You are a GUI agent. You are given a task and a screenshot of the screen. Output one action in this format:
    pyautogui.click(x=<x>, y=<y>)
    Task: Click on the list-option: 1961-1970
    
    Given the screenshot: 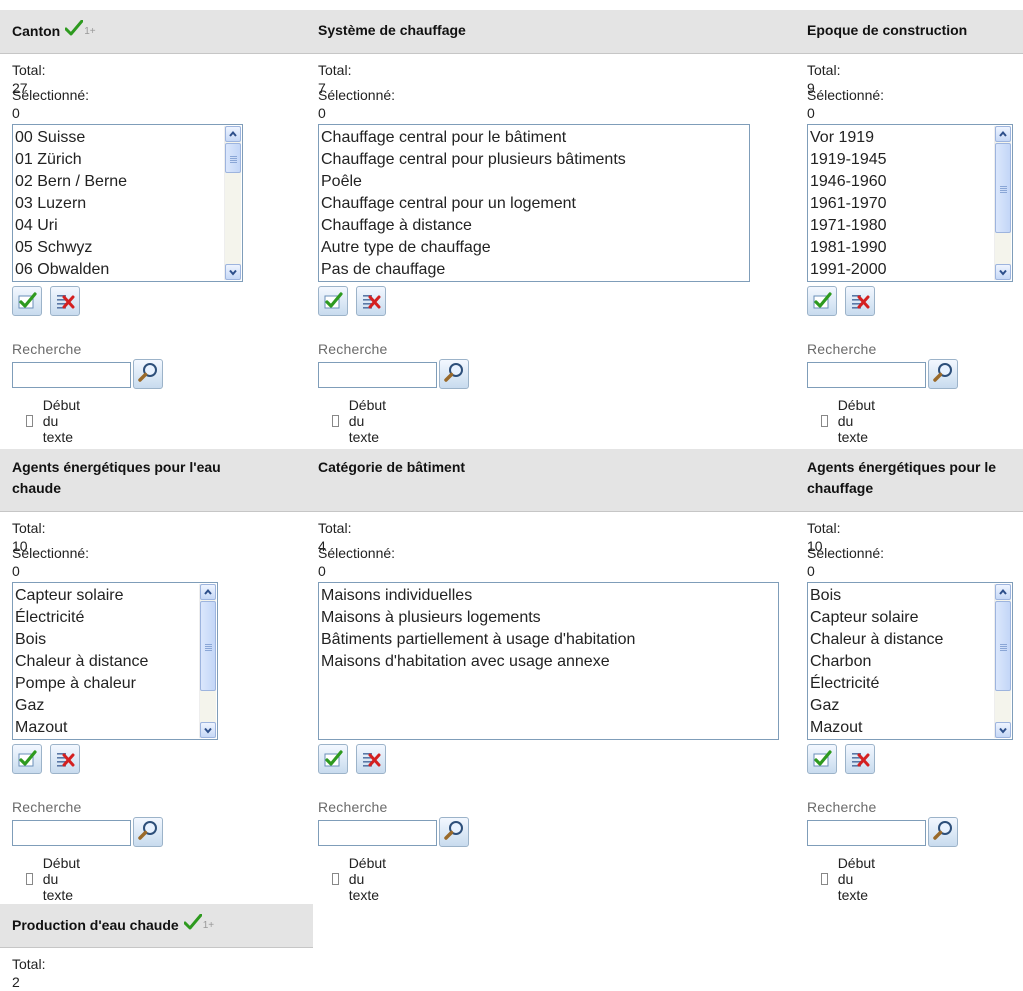 What is the action you would take?
    pyautogui.click(x=902, y=204)
    